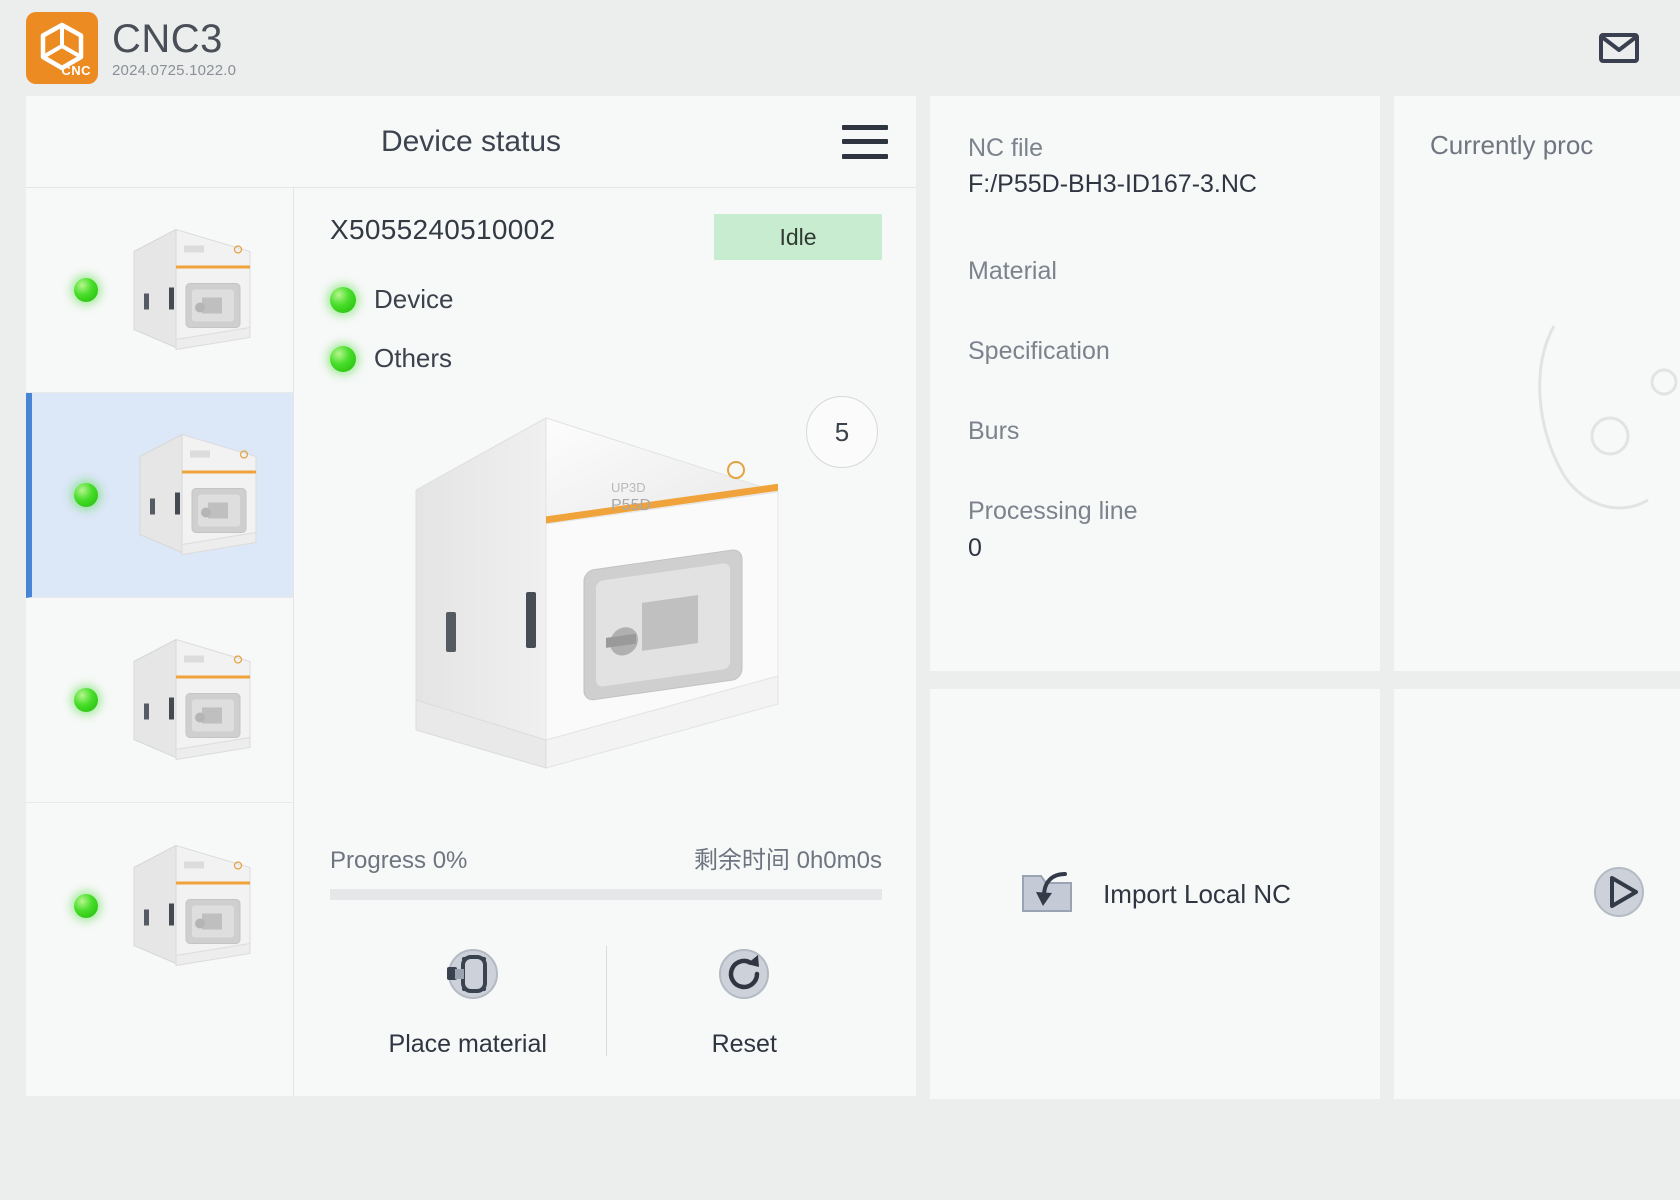 This screenshot has height=1200, width=1680. Describe the element at coordinates (1619, 48) in the screenshot. I see `envelope-icon` at that location.